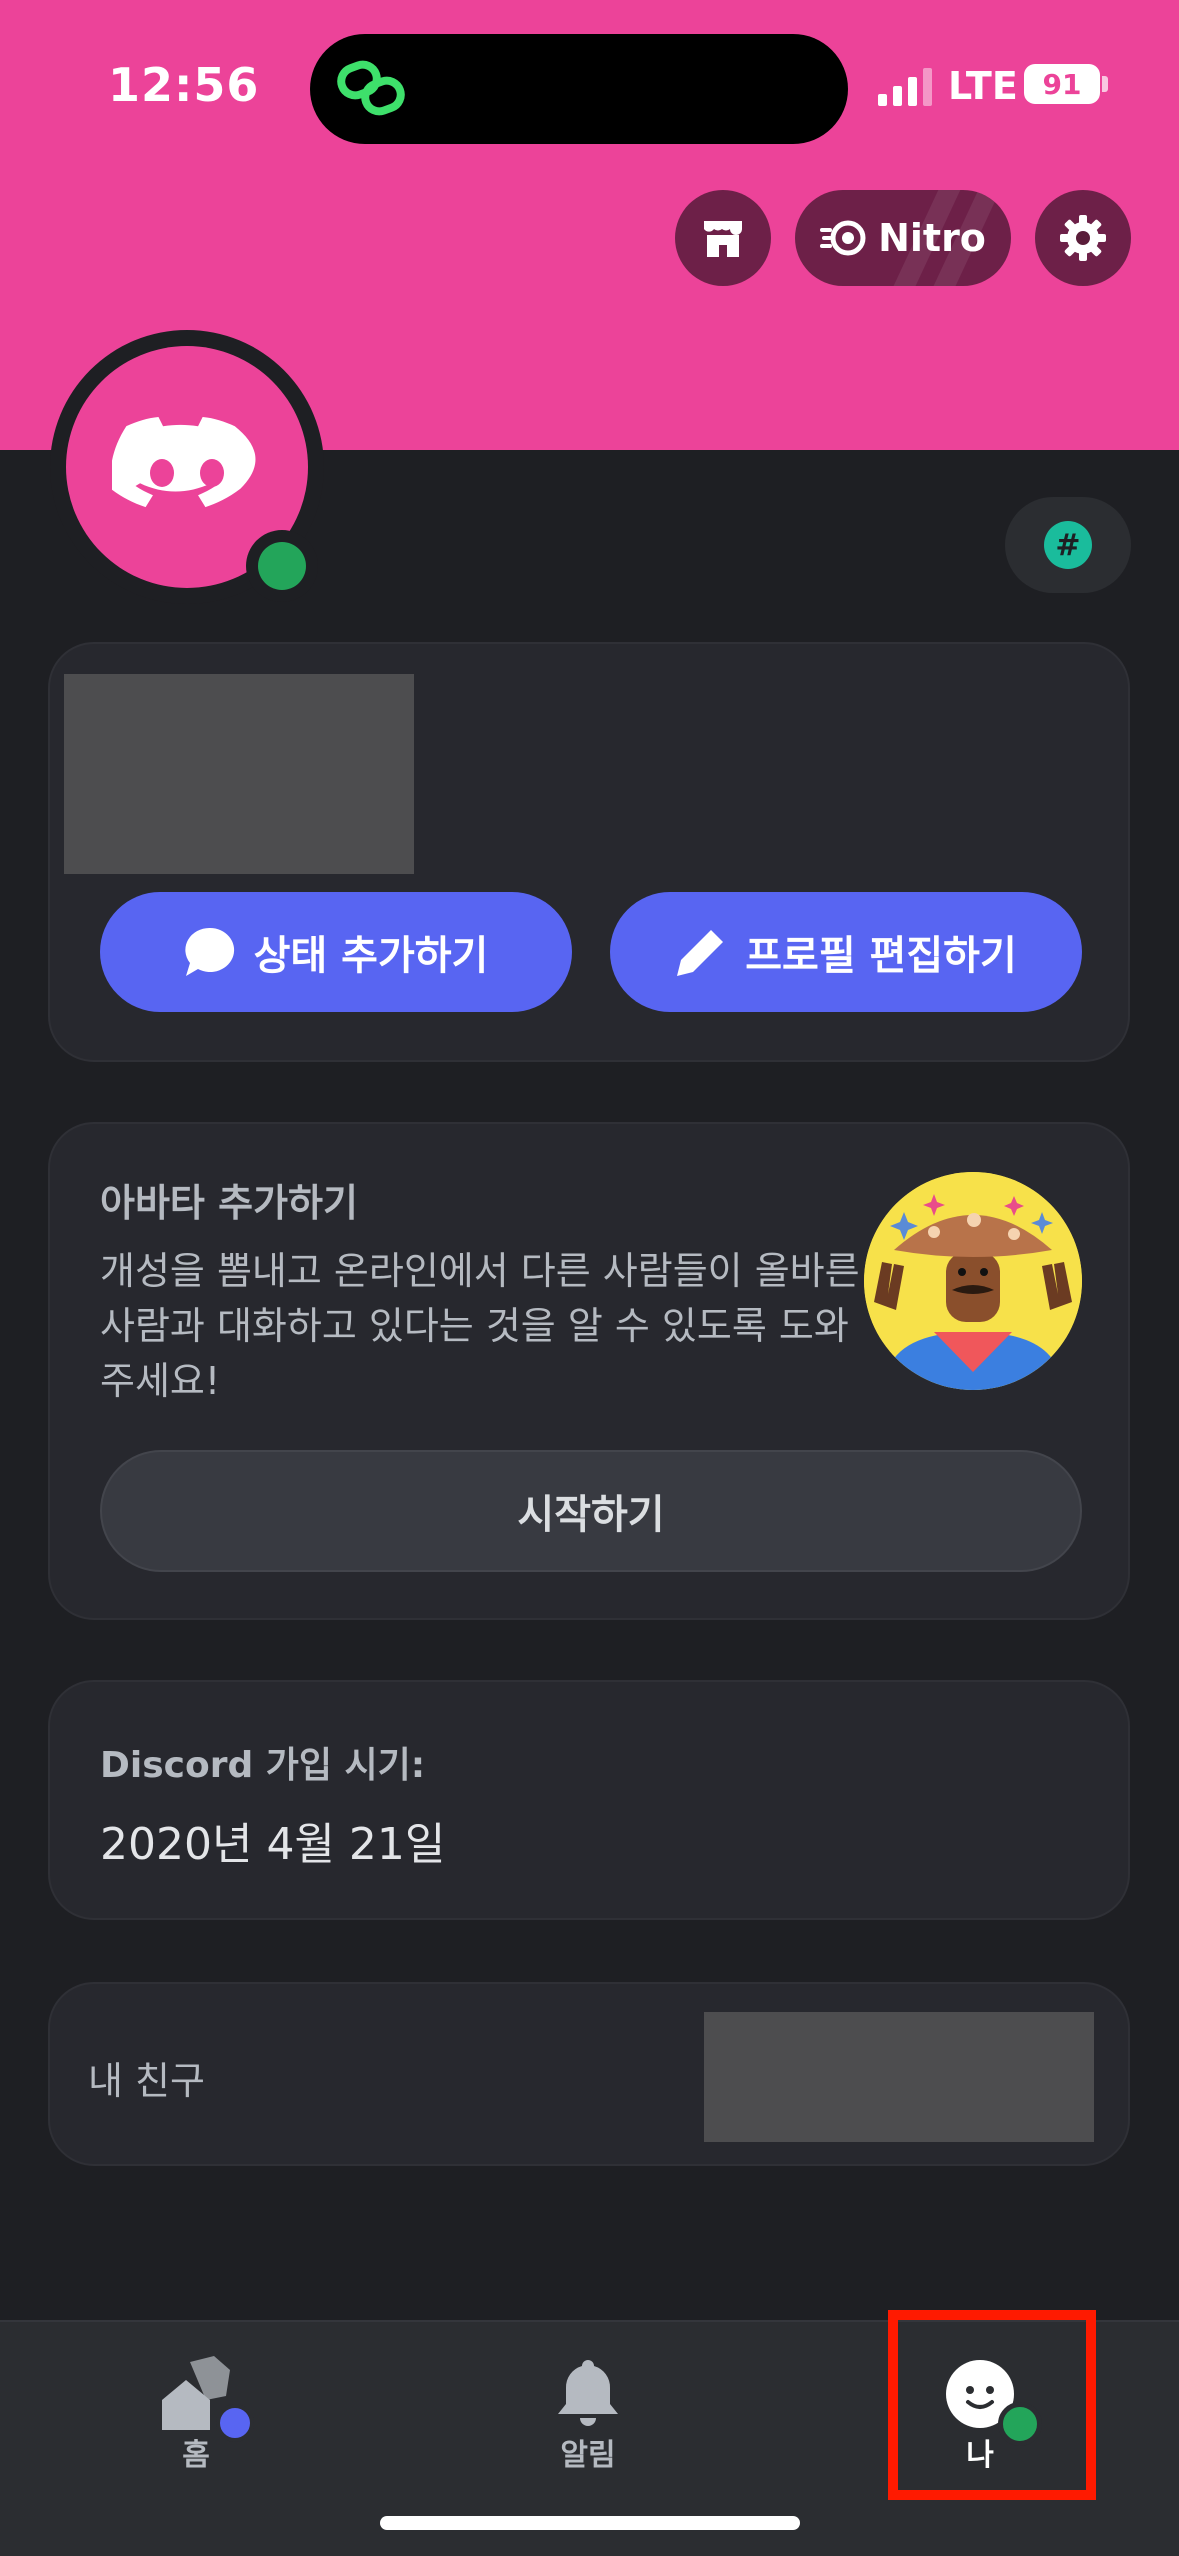 Image resolution: width=1179 pixels, height=2556 pixels. I want to click on joined-date: 2020년 4월 21일, so click(273, 1844).